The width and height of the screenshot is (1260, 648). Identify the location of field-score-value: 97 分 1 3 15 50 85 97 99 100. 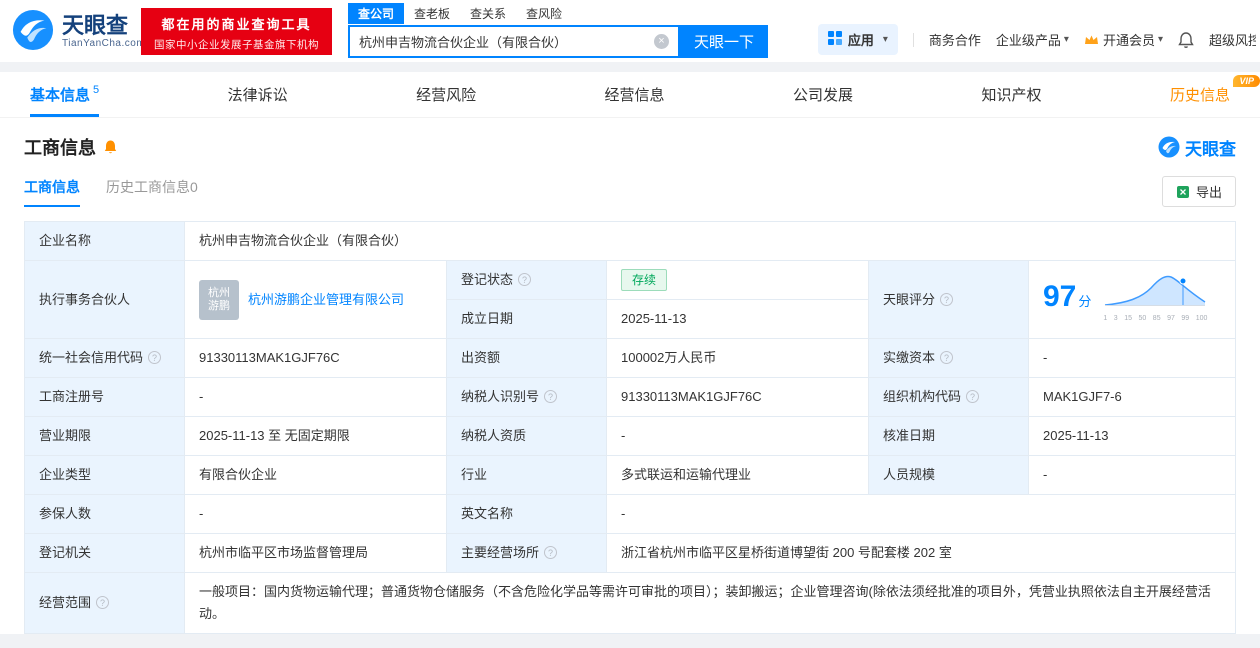
(1132, 299).